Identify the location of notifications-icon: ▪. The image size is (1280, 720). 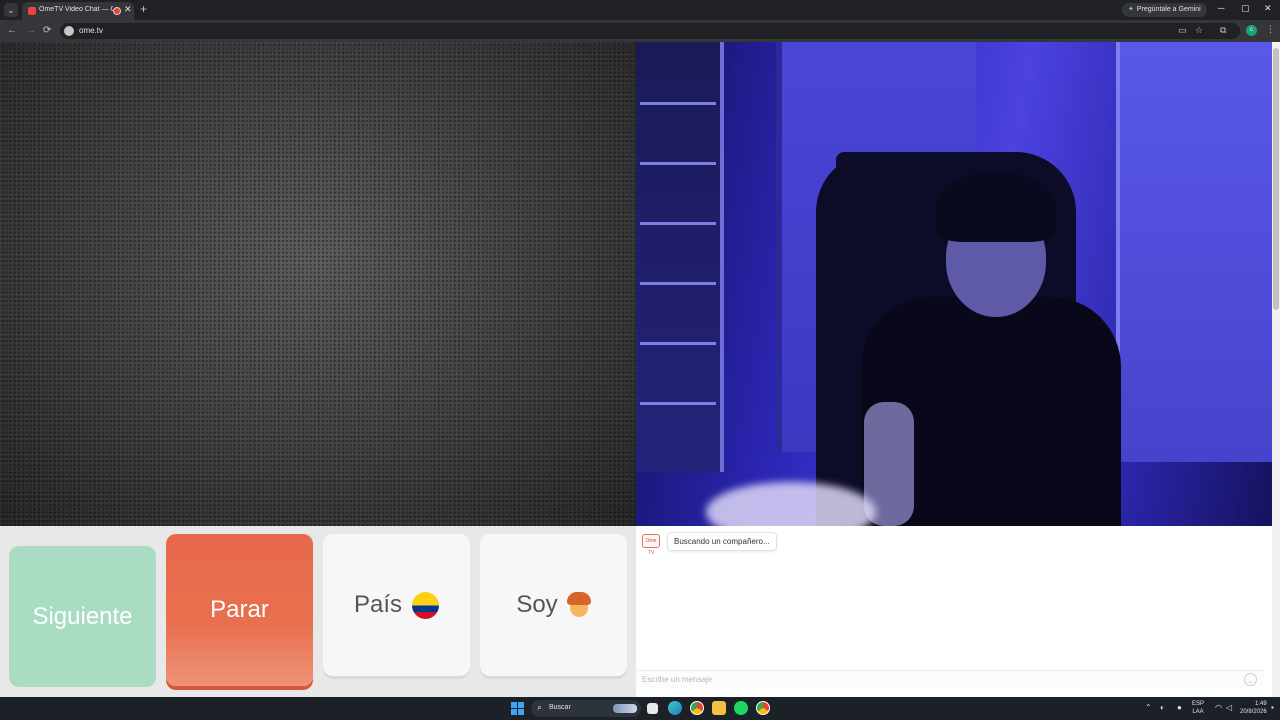
(1272, 707).